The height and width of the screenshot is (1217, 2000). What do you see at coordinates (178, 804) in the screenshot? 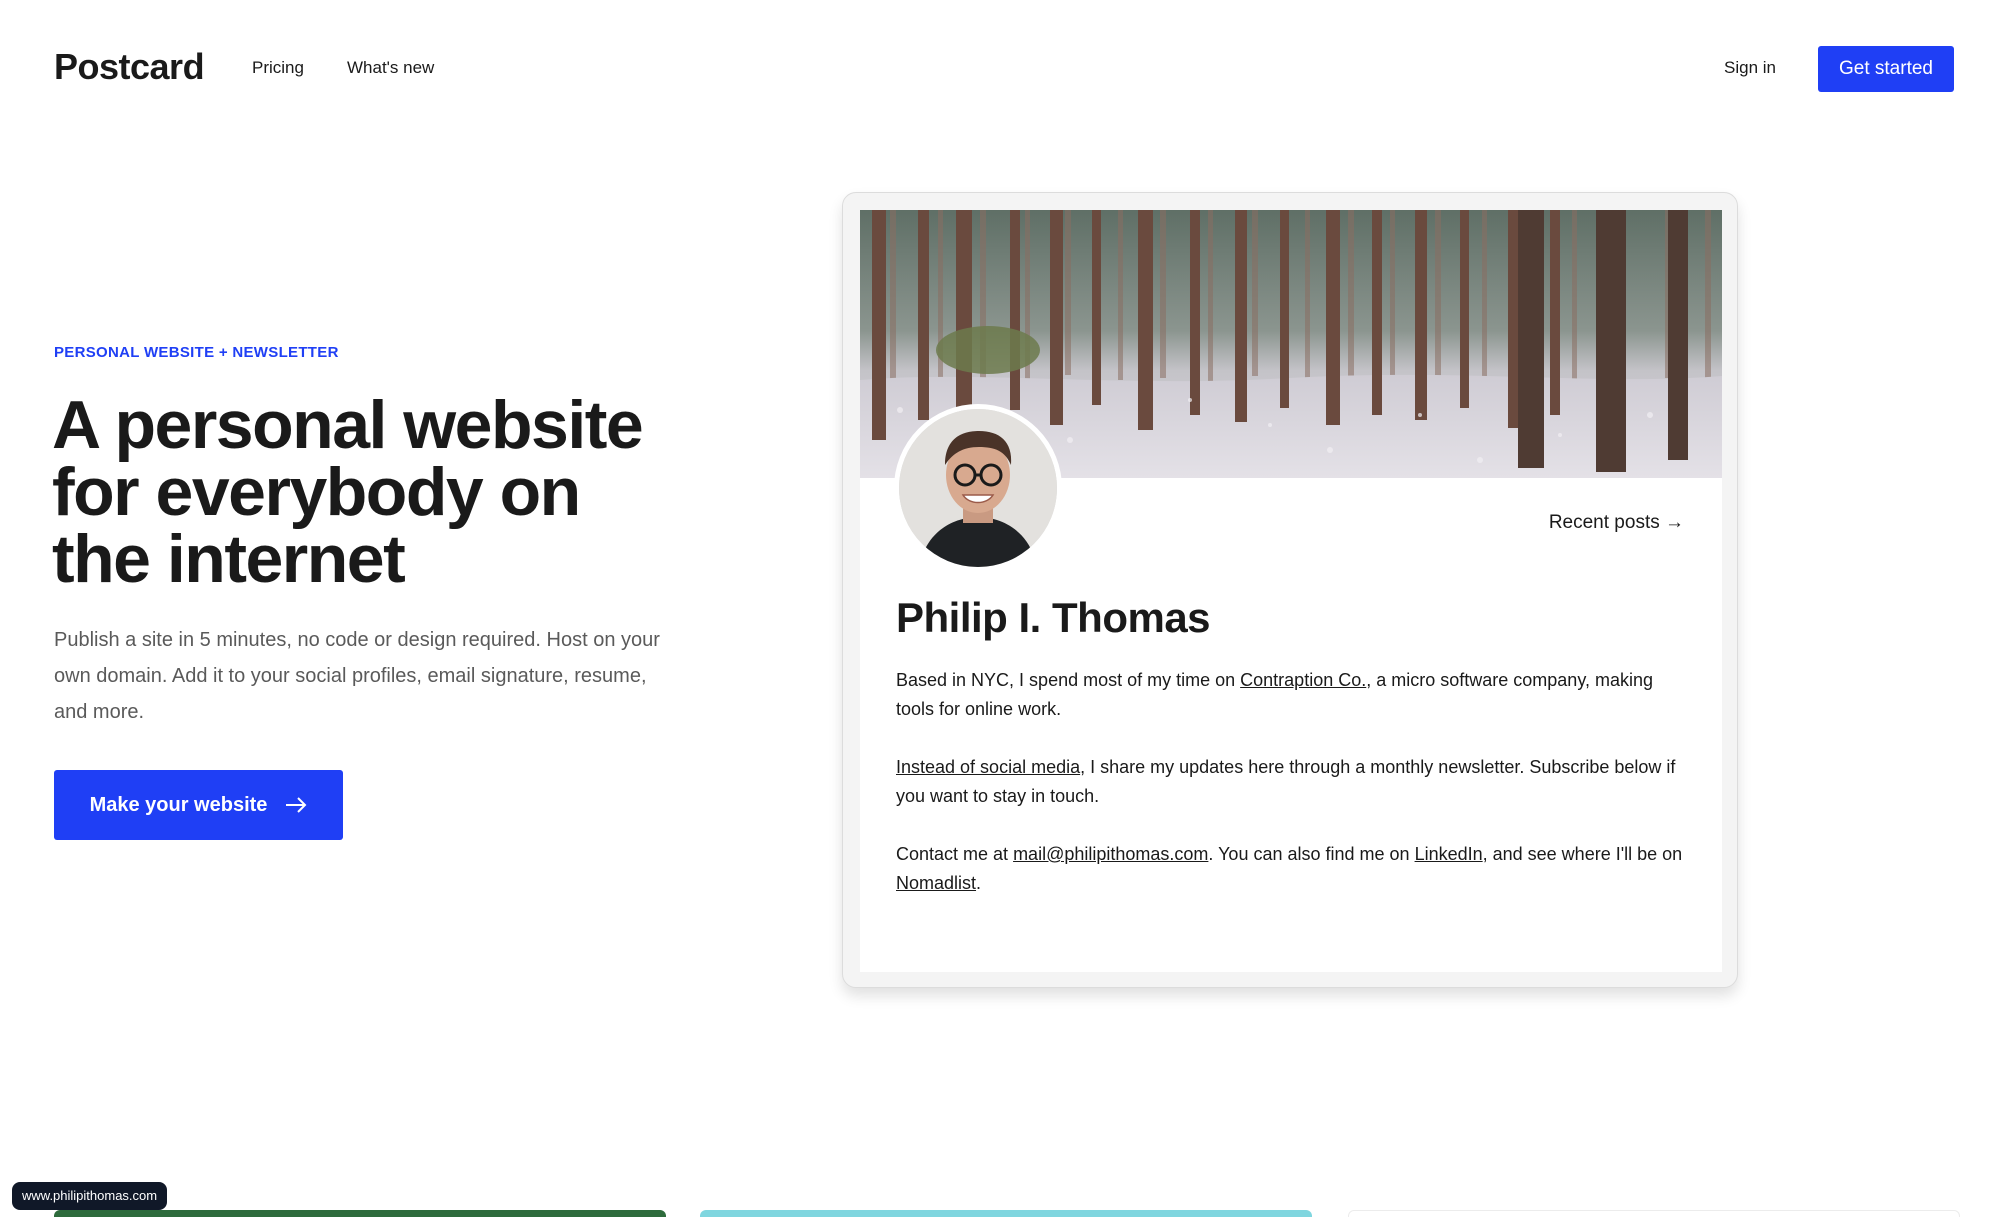
I see `make-website-label: Make your website` at bounding box center [178, 804].